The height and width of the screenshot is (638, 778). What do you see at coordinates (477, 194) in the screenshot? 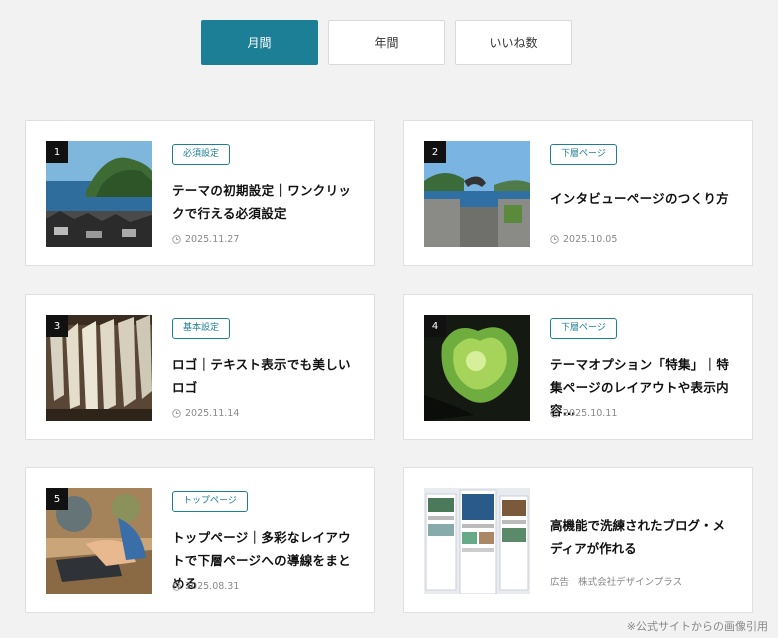
I see `article-thumbnail: 2` at bounding box center [477, 194].